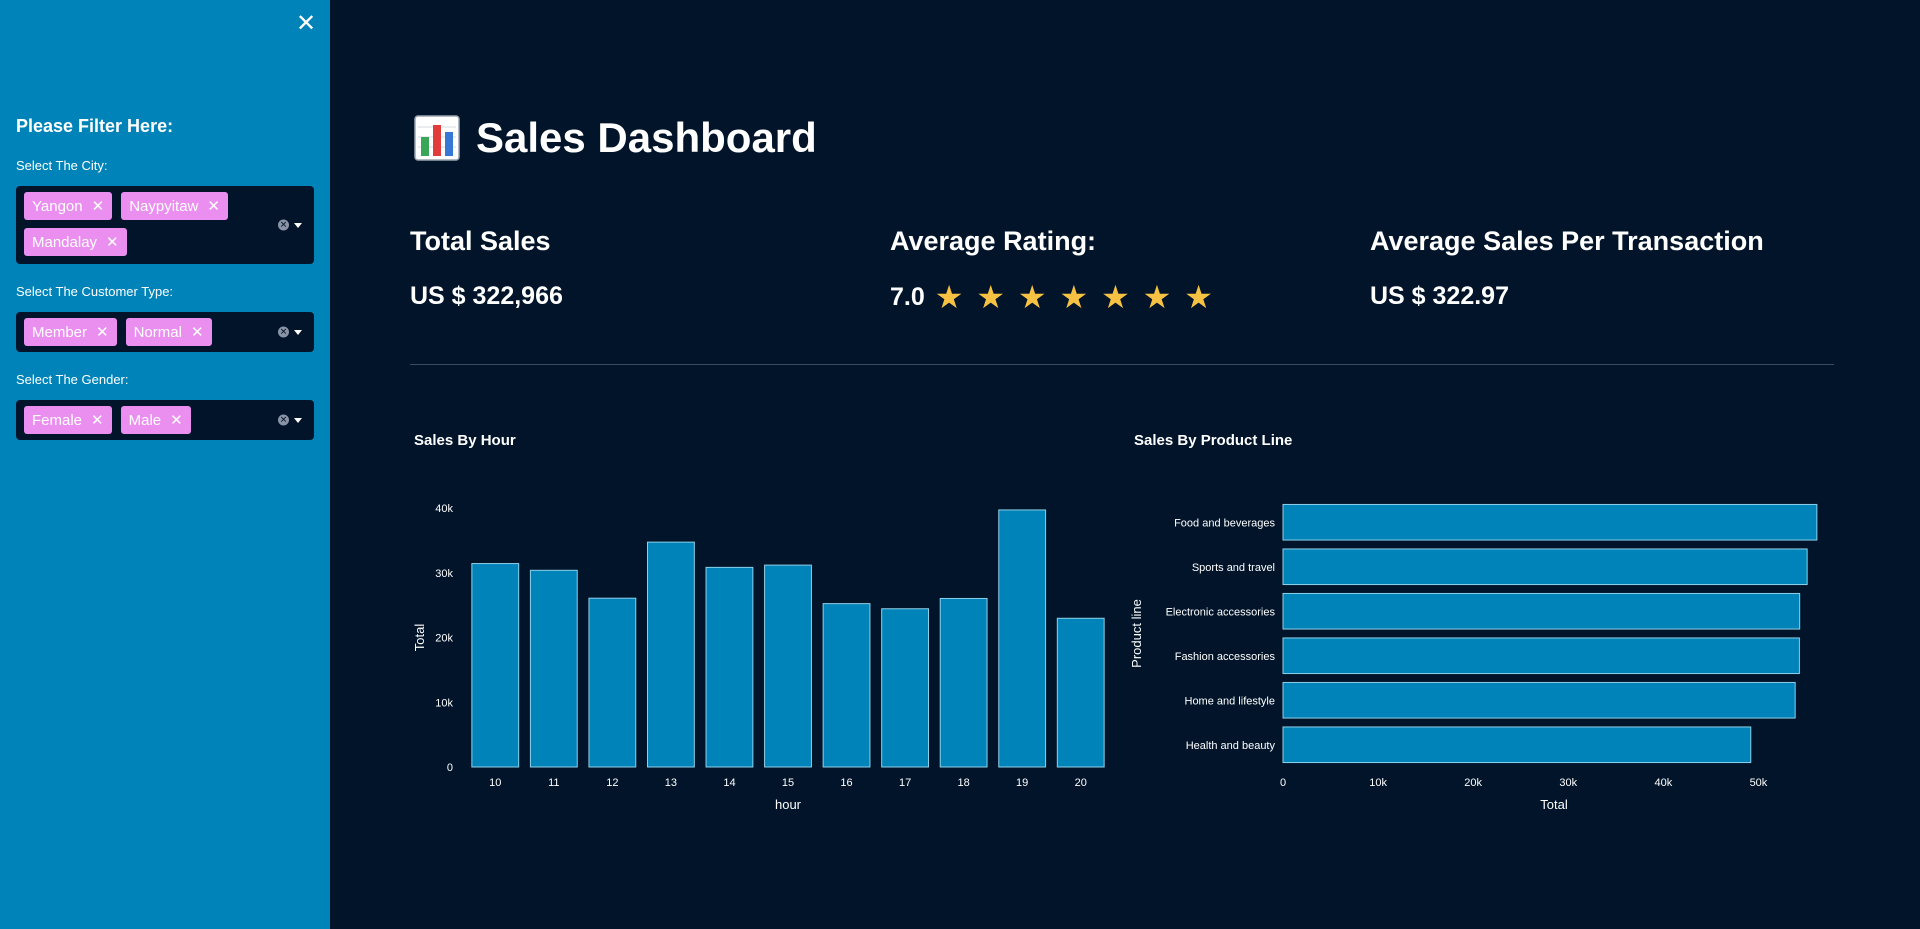  What do you see at coordinates (486, 296) in the screenshot?
I see `total-sales-value: US $ 322,966` at bounding box center [486, 296].